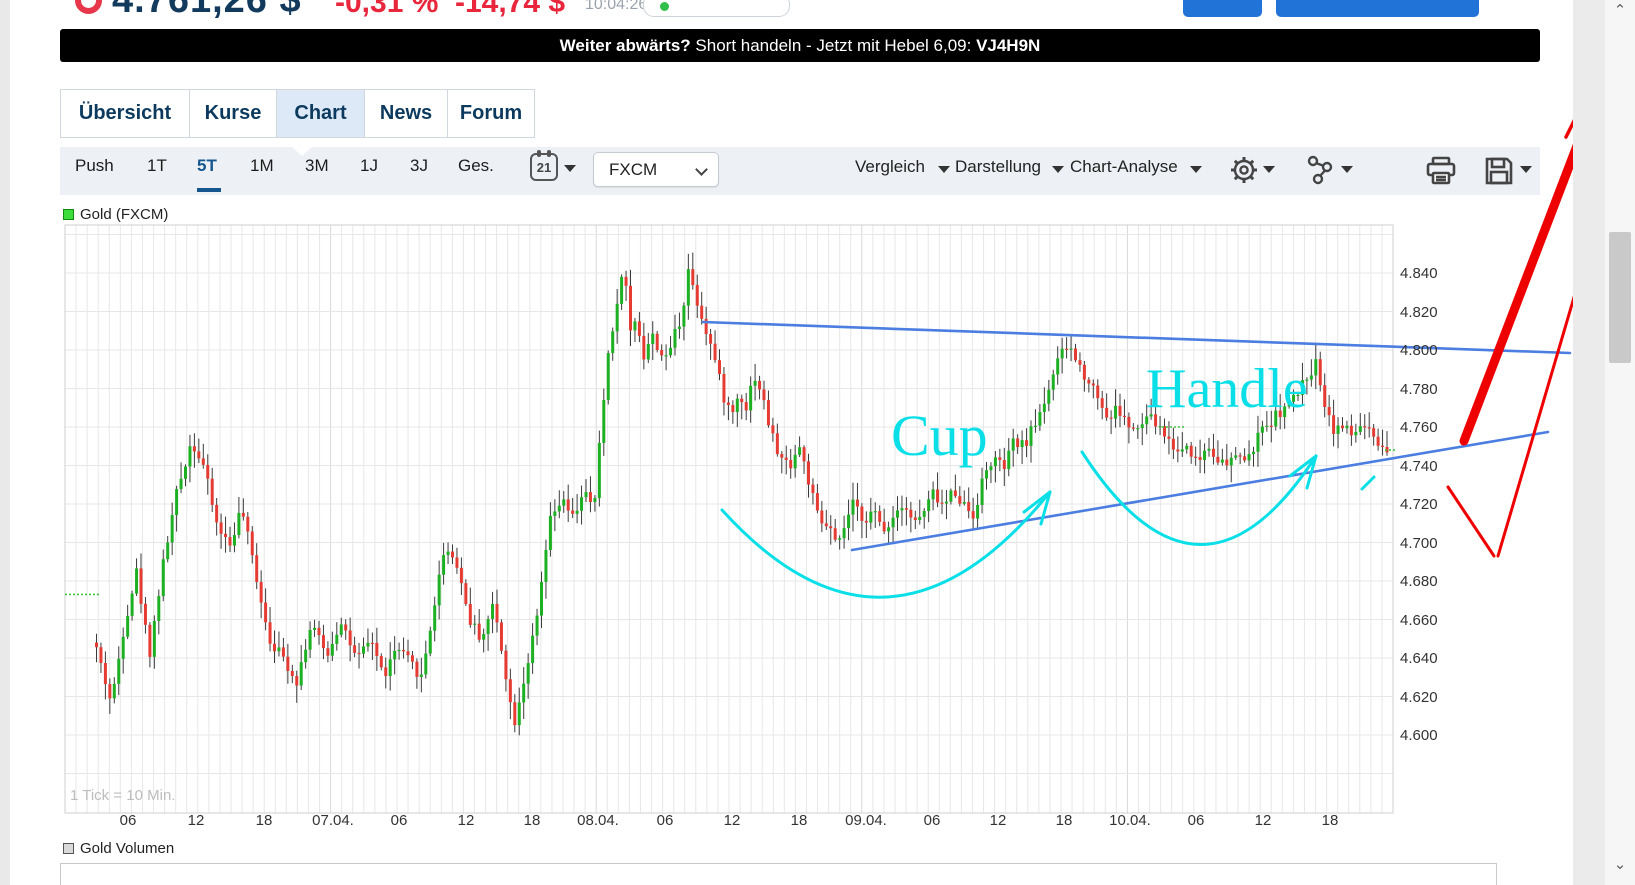 This screenshot has width=1635, height=885. What do you see at coordinates (598, 820) in the screenshot?
I see `x-axis-label: 08.04.` at bounding box center [598, 820].